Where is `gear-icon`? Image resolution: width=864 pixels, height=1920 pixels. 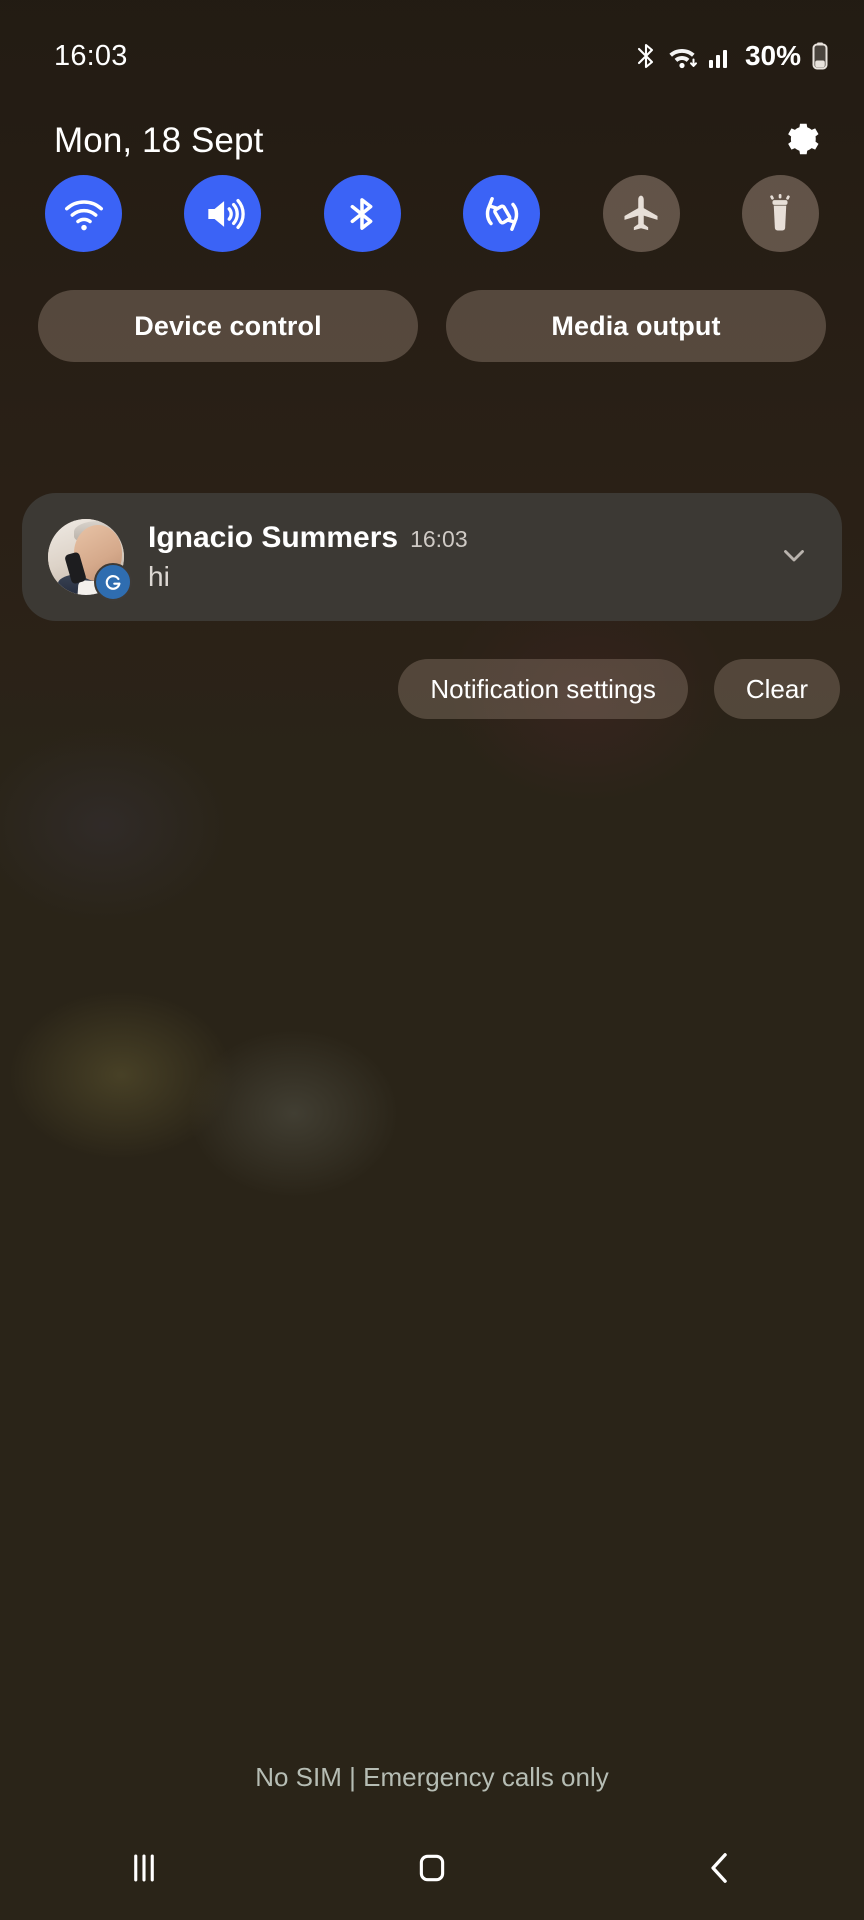
gear-icon is located at coordinates (800, 141).